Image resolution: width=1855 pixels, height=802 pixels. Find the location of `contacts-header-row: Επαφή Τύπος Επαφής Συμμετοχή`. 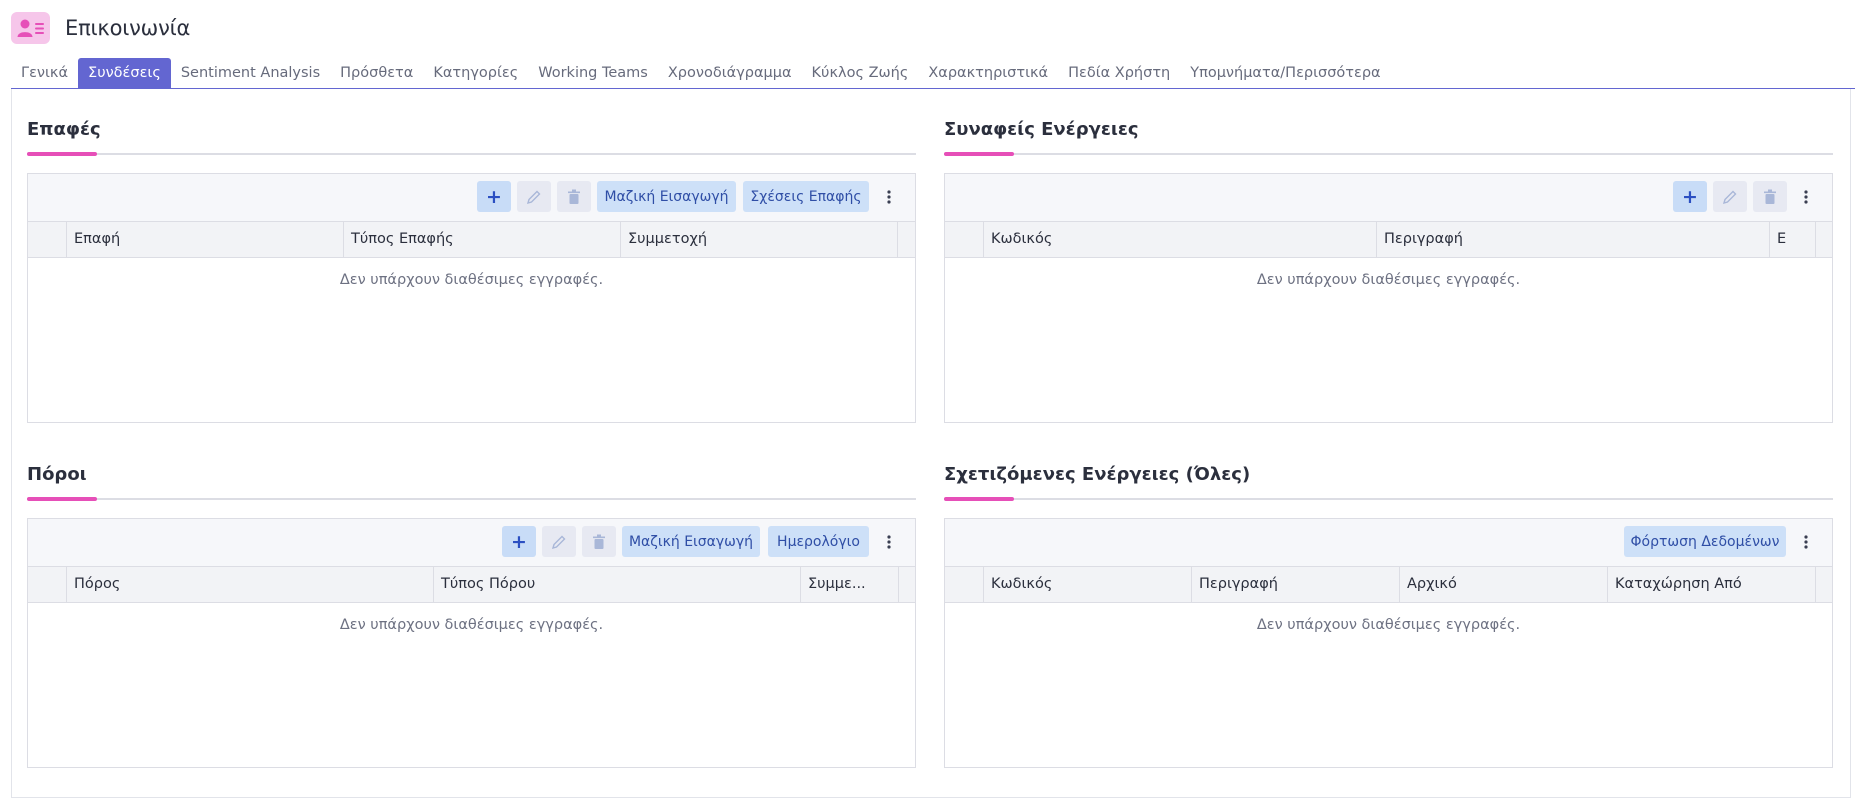

contacts-header-row: Επαφή Τύπος Επαφής Συμμετοχή is located at coordinates (471, 240).